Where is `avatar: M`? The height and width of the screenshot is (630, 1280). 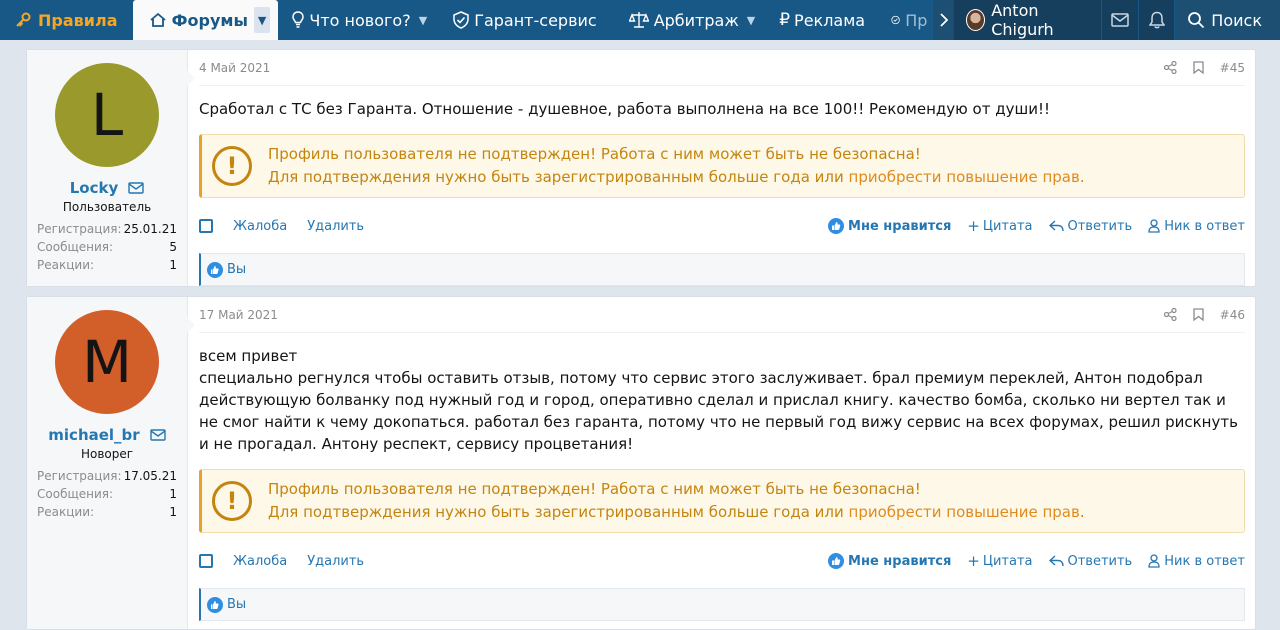 avatar: M is located at coordinates (107, 362).